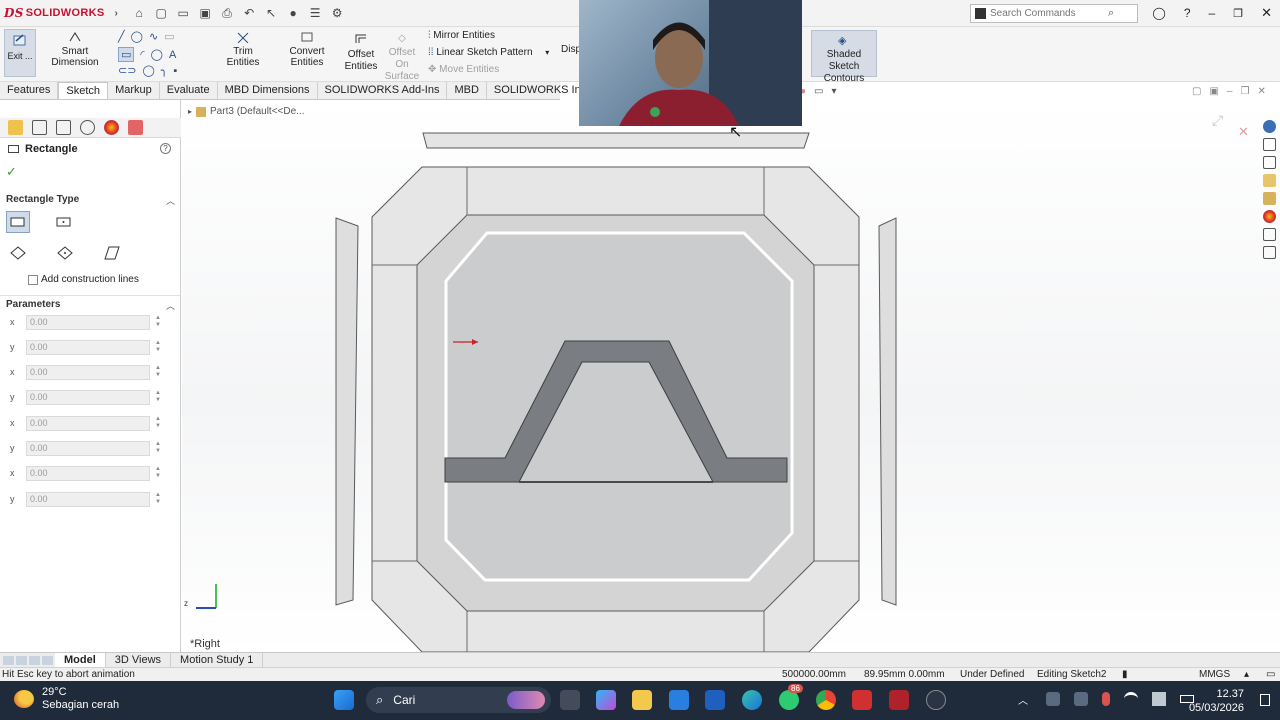  What do you see at coordinates (1214, 674) in the screenshot?
I see `unit-system-selector: MMGS` at bounding box center [1214, 674].